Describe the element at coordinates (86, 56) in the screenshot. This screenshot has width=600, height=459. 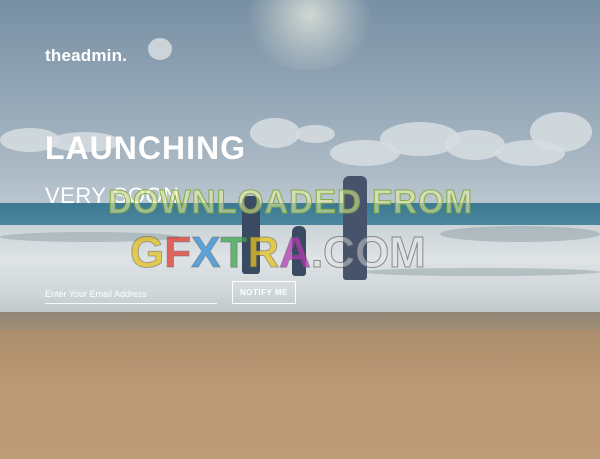
I see `brand-logo: theadmin.` at that location.